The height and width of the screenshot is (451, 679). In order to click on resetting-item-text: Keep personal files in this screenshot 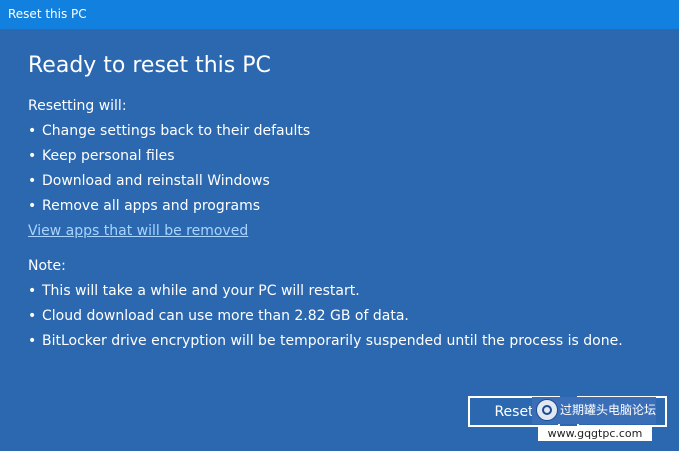, I will do `click(108, 156)`.